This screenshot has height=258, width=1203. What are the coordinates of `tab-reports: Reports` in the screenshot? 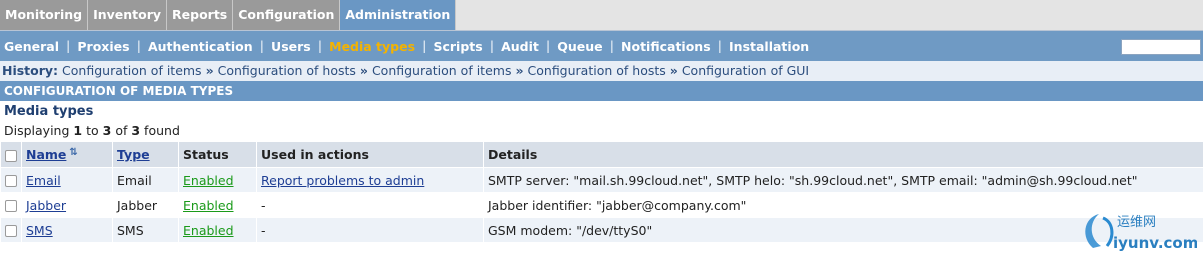 It's located at (200, 15).